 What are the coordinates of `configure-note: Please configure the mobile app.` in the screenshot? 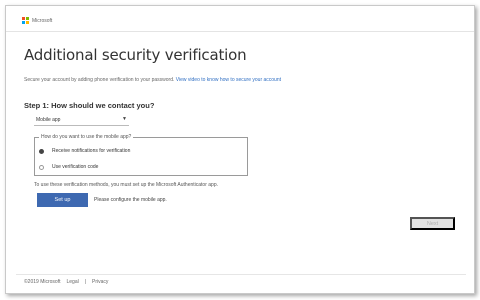 It's located at (130, 200).